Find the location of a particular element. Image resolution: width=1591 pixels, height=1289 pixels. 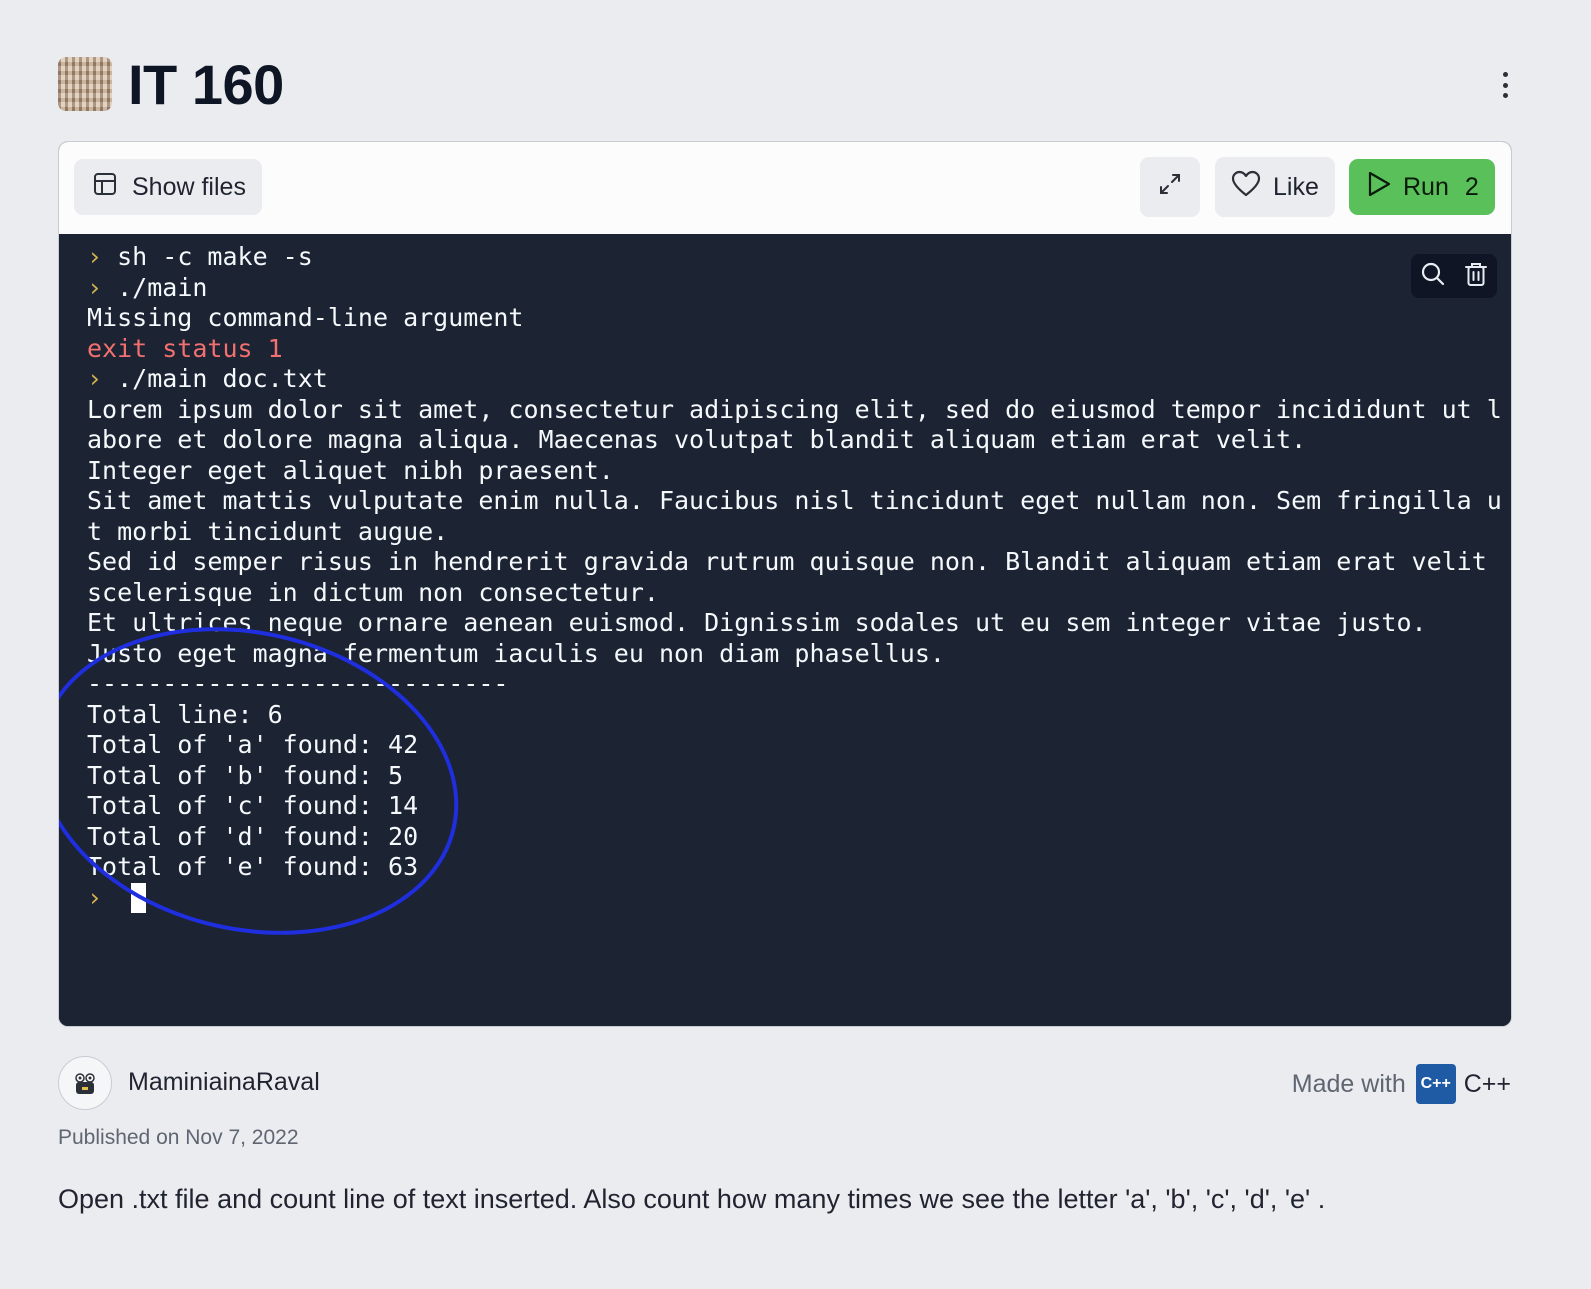

cpp-language-icon: C++ is located at coordinates (1435, 1084).